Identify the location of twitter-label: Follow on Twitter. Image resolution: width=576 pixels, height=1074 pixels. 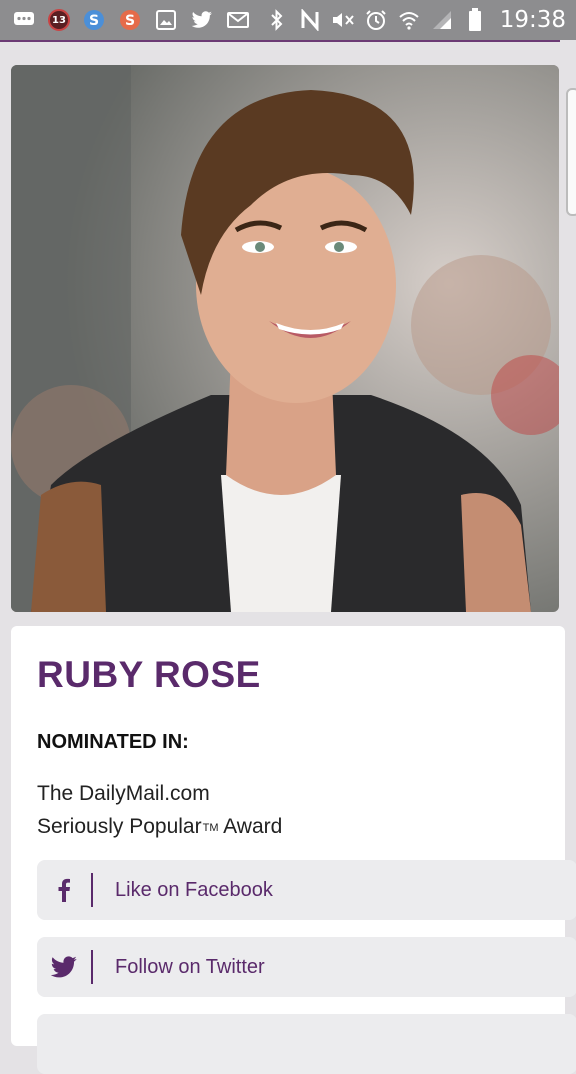
(190, 966).